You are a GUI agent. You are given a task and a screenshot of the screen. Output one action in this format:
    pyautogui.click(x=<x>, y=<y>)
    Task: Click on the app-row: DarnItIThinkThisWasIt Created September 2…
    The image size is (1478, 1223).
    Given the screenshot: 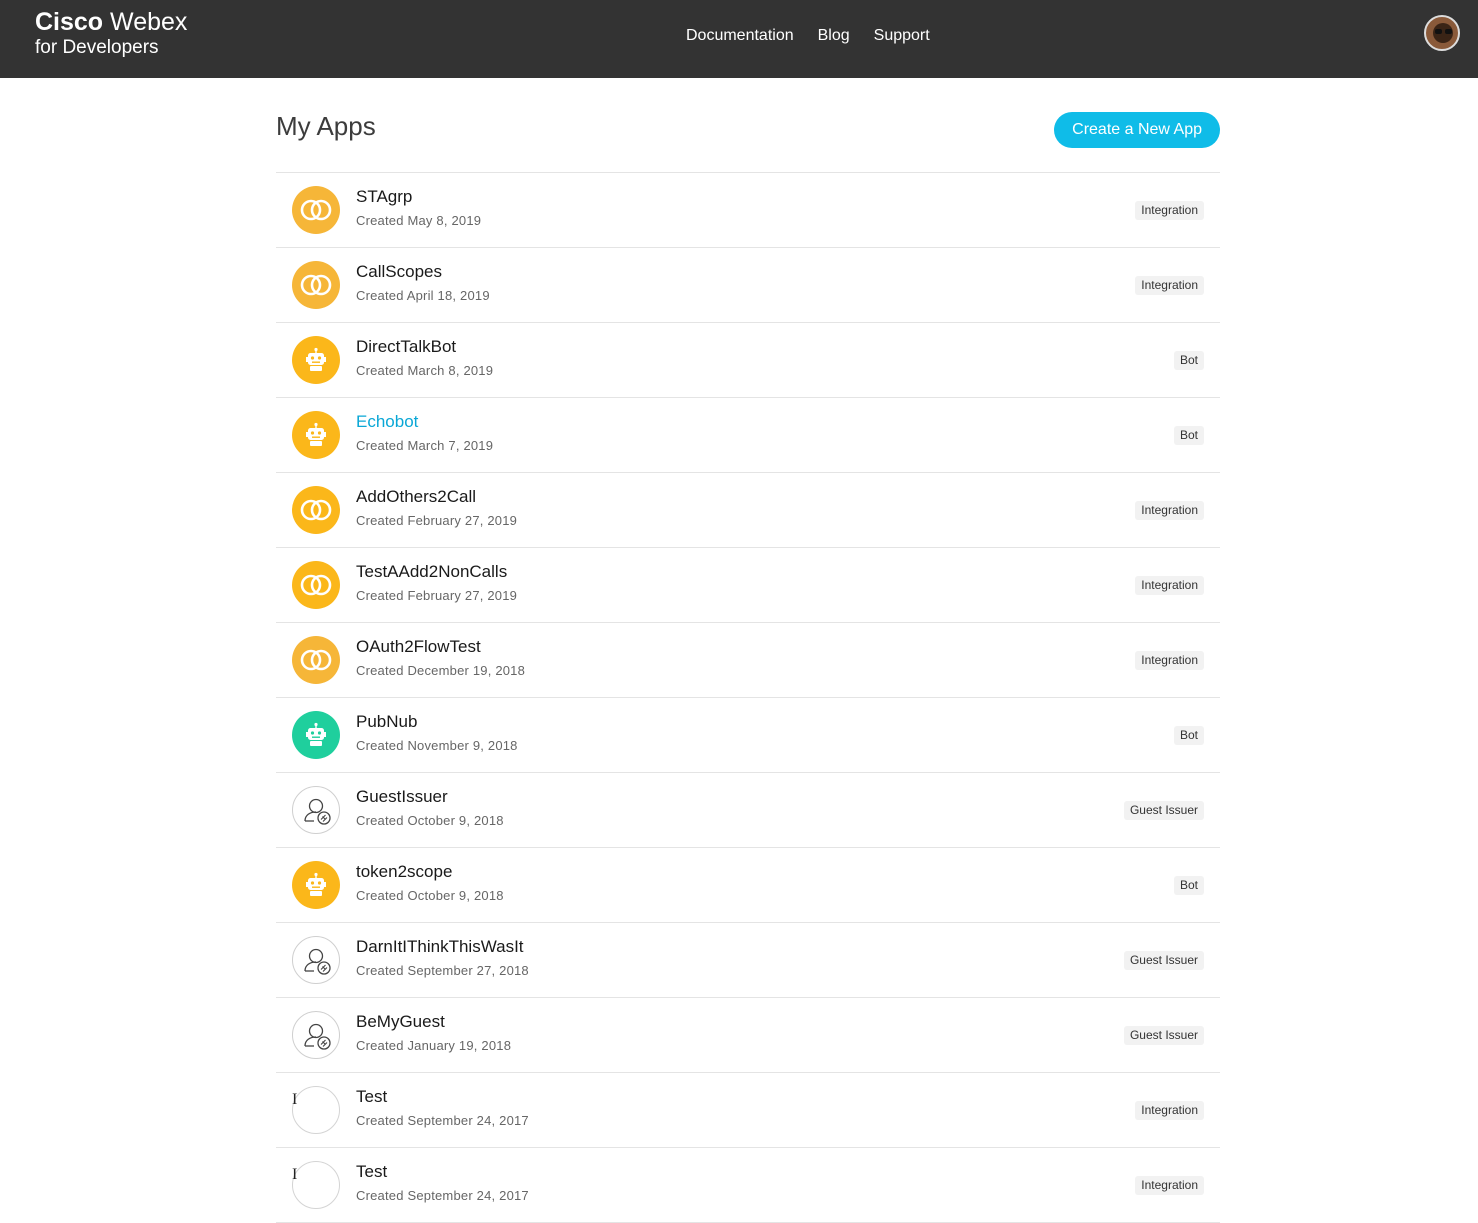 What is the action you would take?
    pyautogui.click(x=748, y=960)
    